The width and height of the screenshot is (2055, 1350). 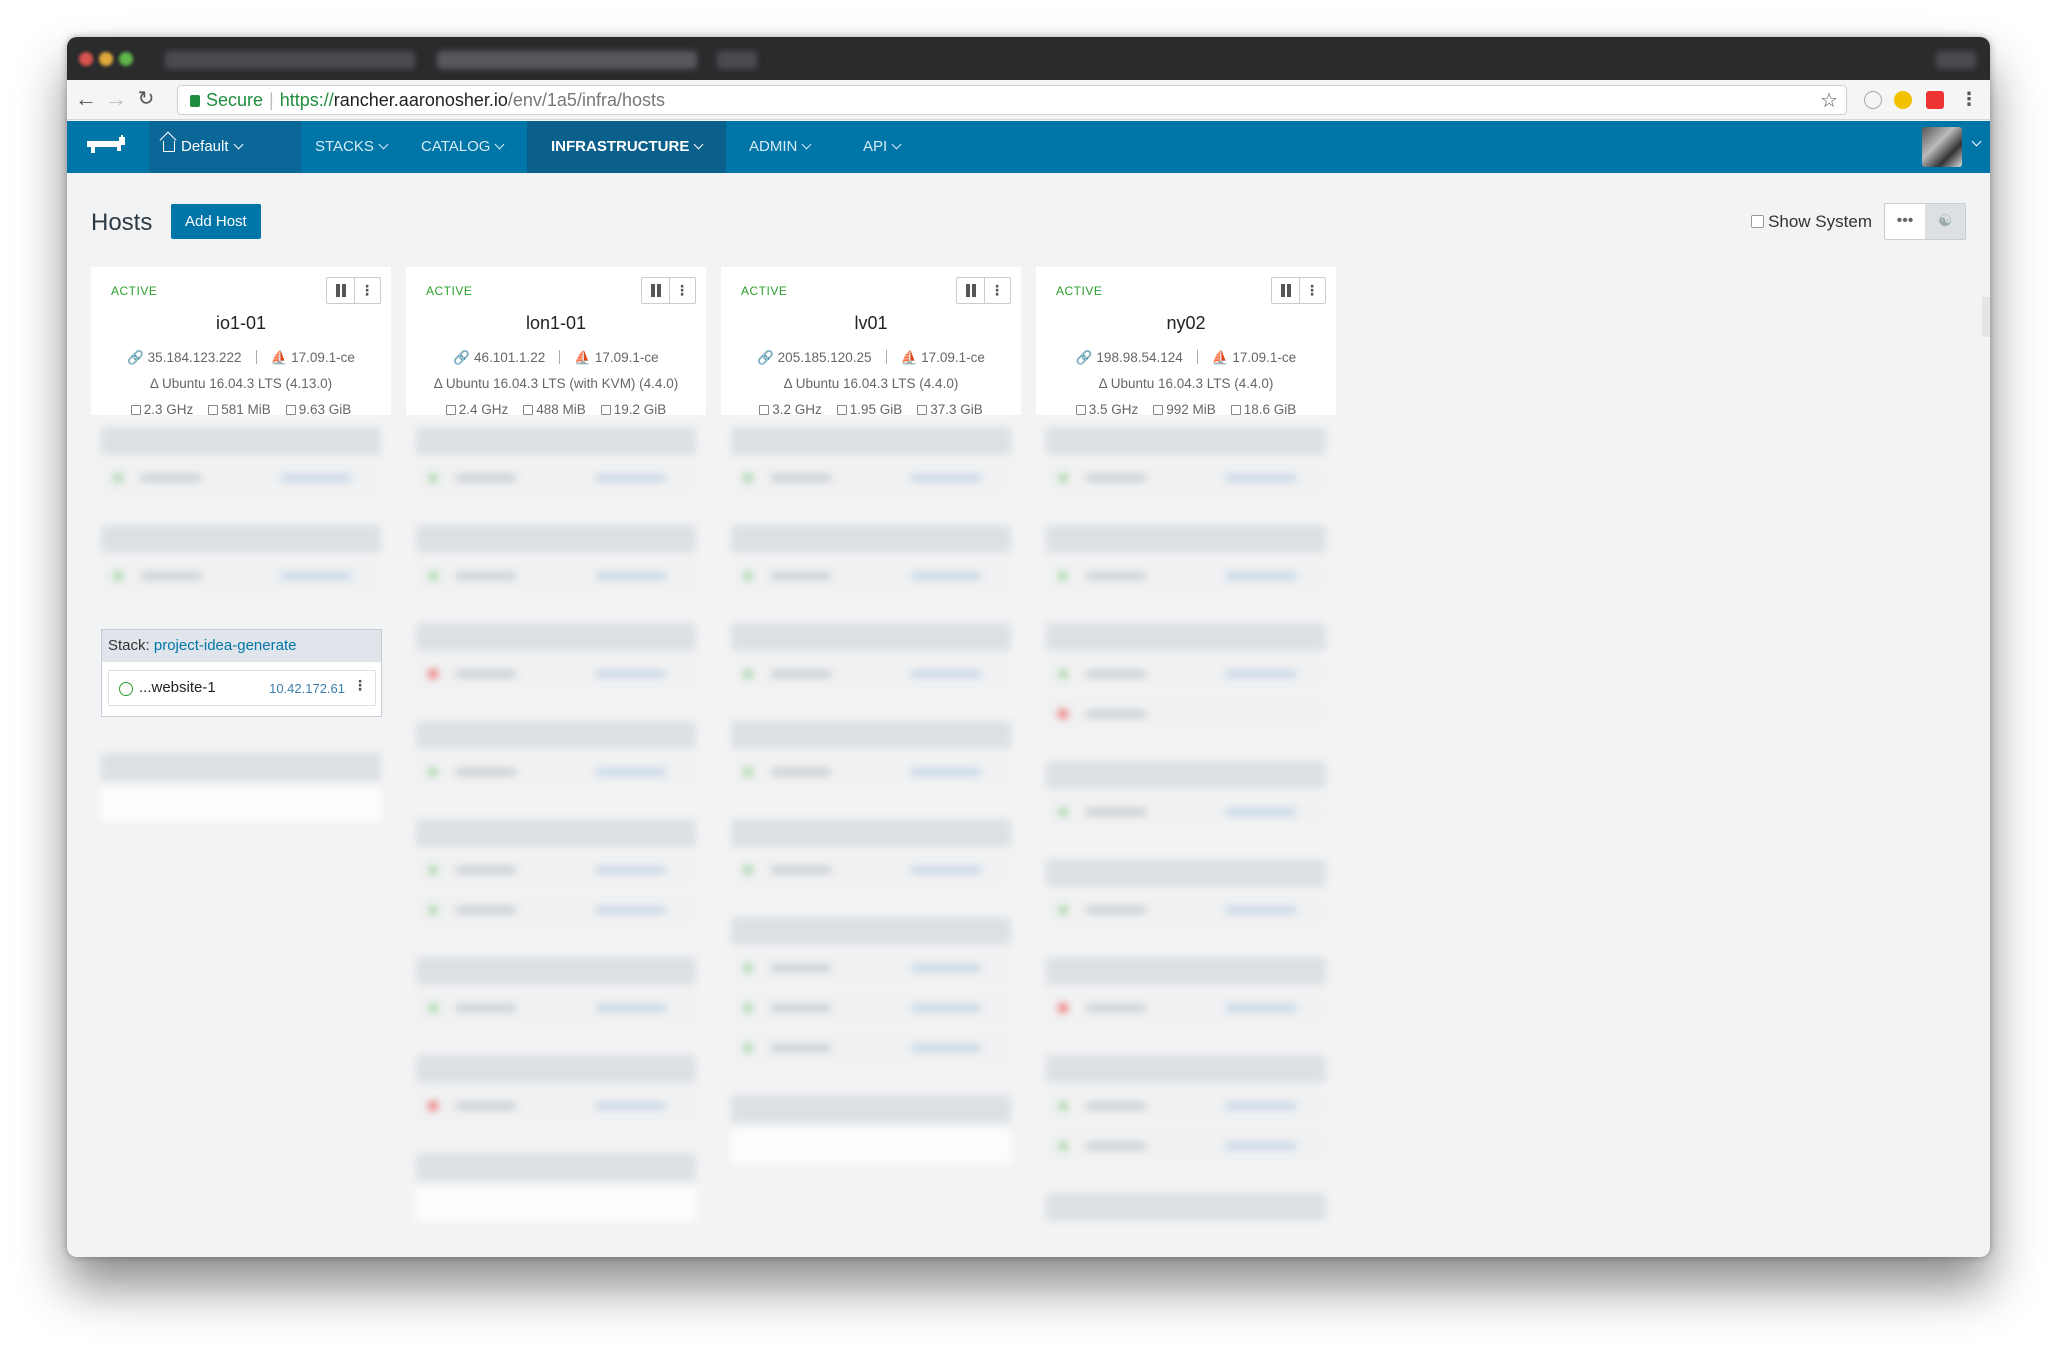 I want to click on ip-icon: 🔗, so click(x=135, y=357).